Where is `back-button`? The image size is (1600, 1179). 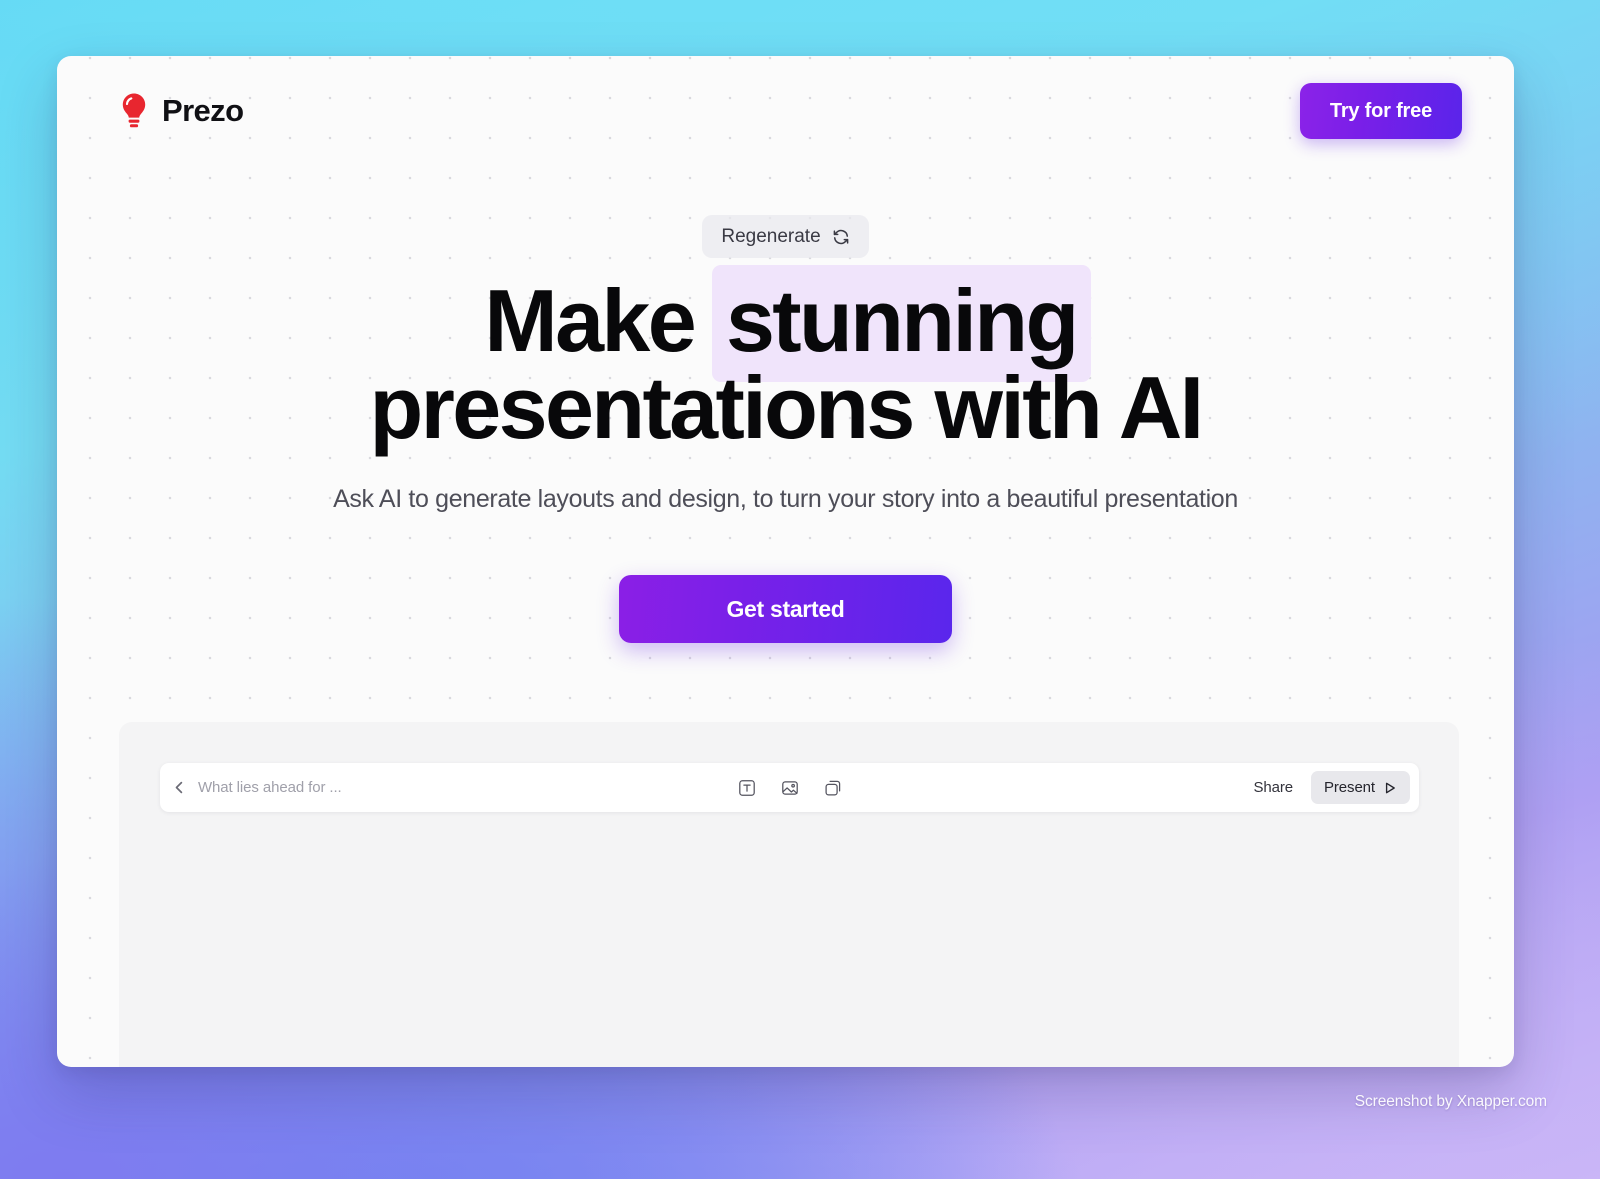 back-button is located at coordinates (179, 787).